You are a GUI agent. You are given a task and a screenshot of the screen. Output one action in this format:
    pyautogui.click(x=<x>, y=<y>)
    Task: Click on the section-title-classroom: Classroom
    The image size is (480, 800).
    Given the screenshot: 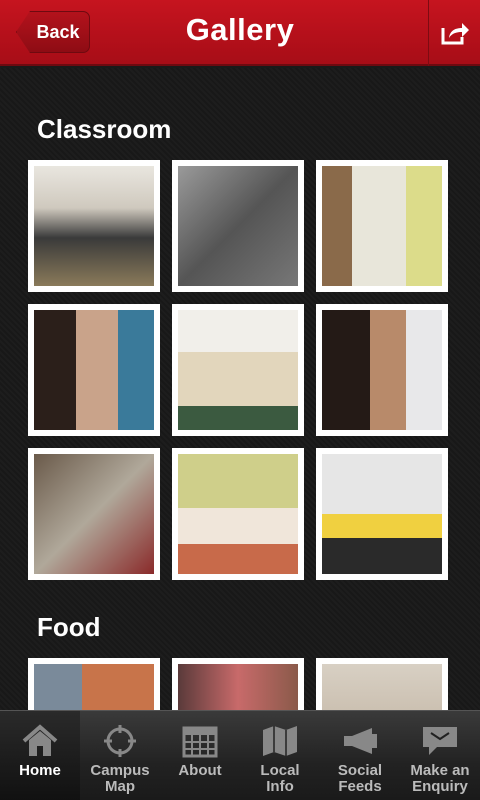 What is the action you would take?
    pyautogui.click(x=104, y=129)
    